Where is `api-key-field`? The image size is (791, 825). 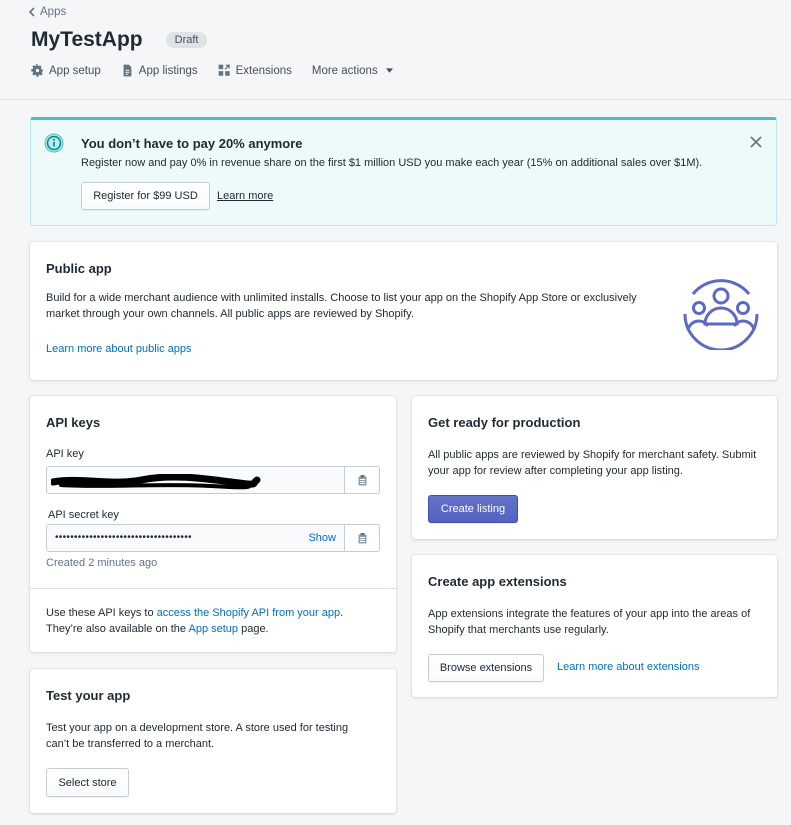
api-key-field is located at coordinates (213, 480).